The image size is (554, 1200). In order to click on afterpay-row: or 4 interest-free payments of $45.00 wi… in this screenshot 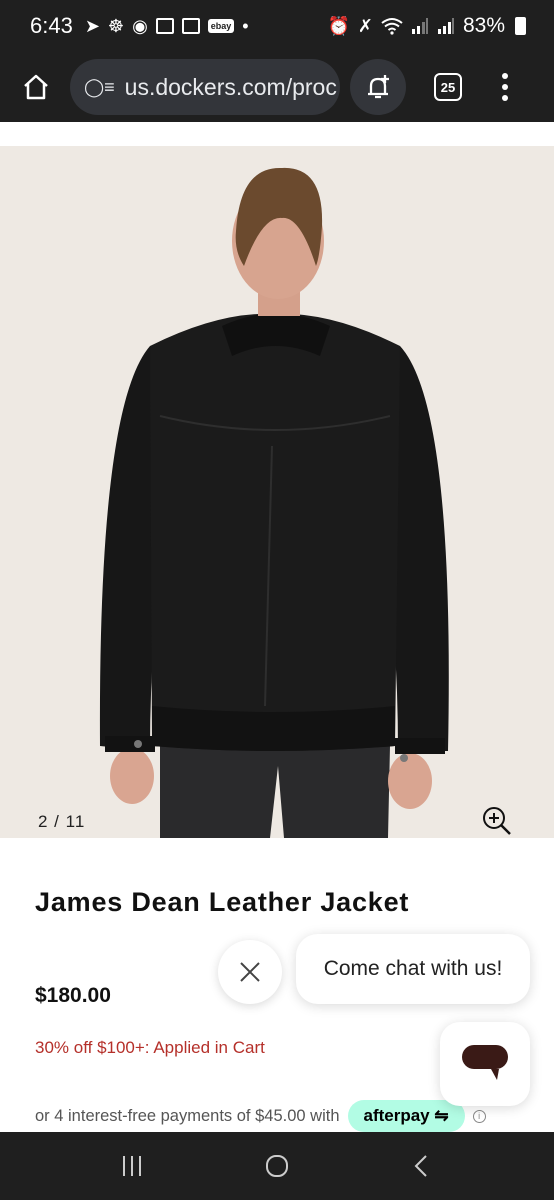, I will do `click(260, 1116)`.